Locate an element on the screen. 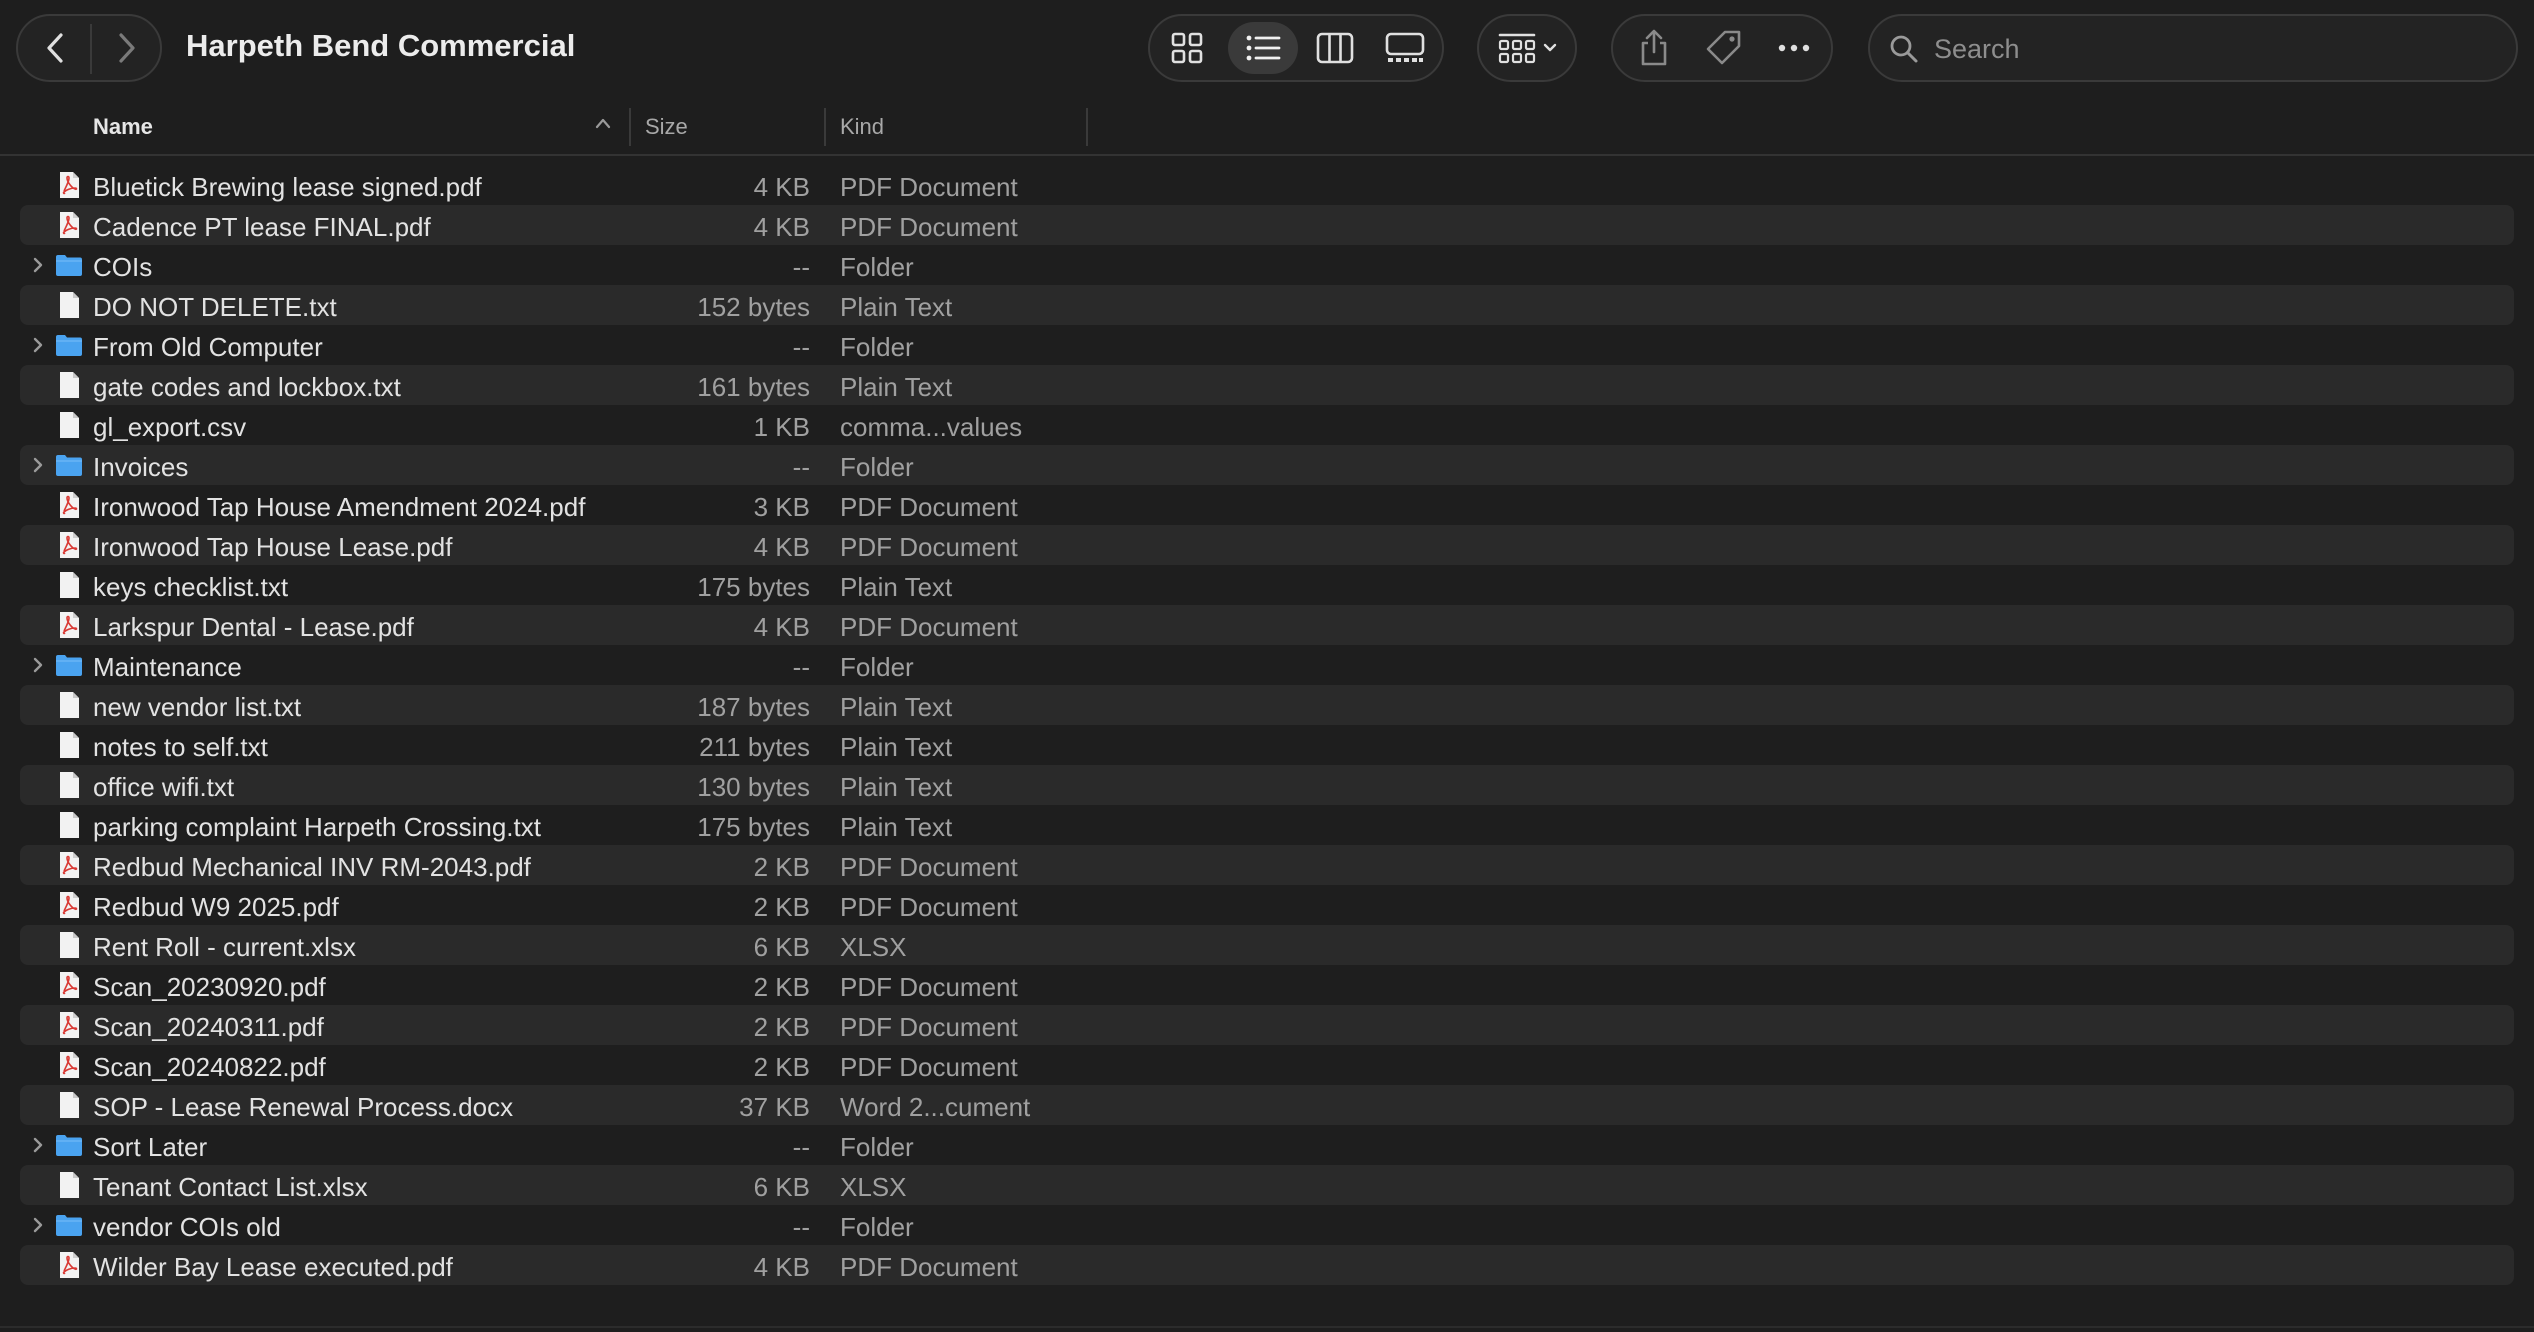  share-button is located at coordinates (1654, 48).